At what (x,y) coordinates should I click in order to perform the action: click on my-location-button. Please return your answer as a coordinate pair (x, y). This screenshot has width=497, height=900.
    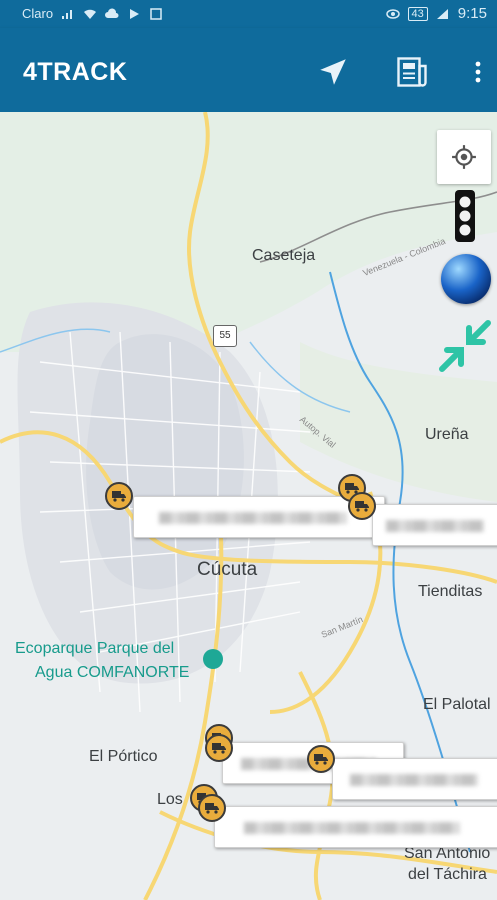
    Looking at the image, I should click on (464, 157).